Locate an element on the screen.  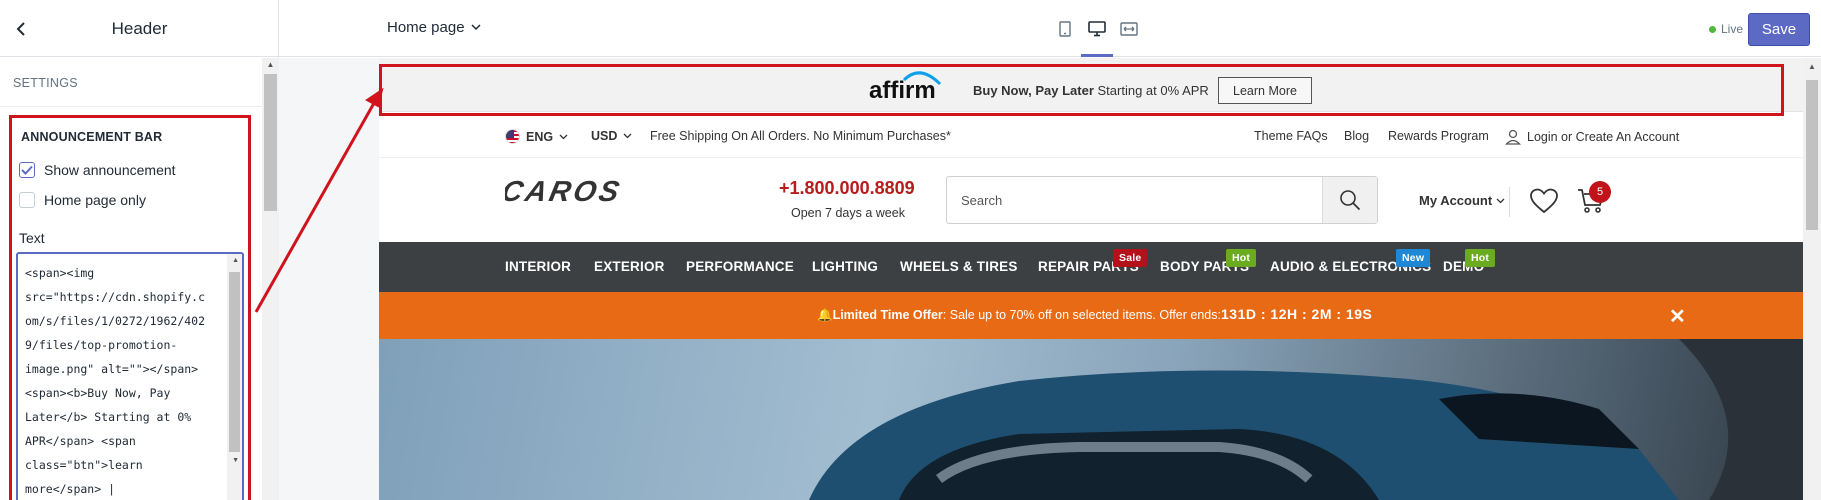
textarea-scroll-thumb is located at coordinates (234, 362).